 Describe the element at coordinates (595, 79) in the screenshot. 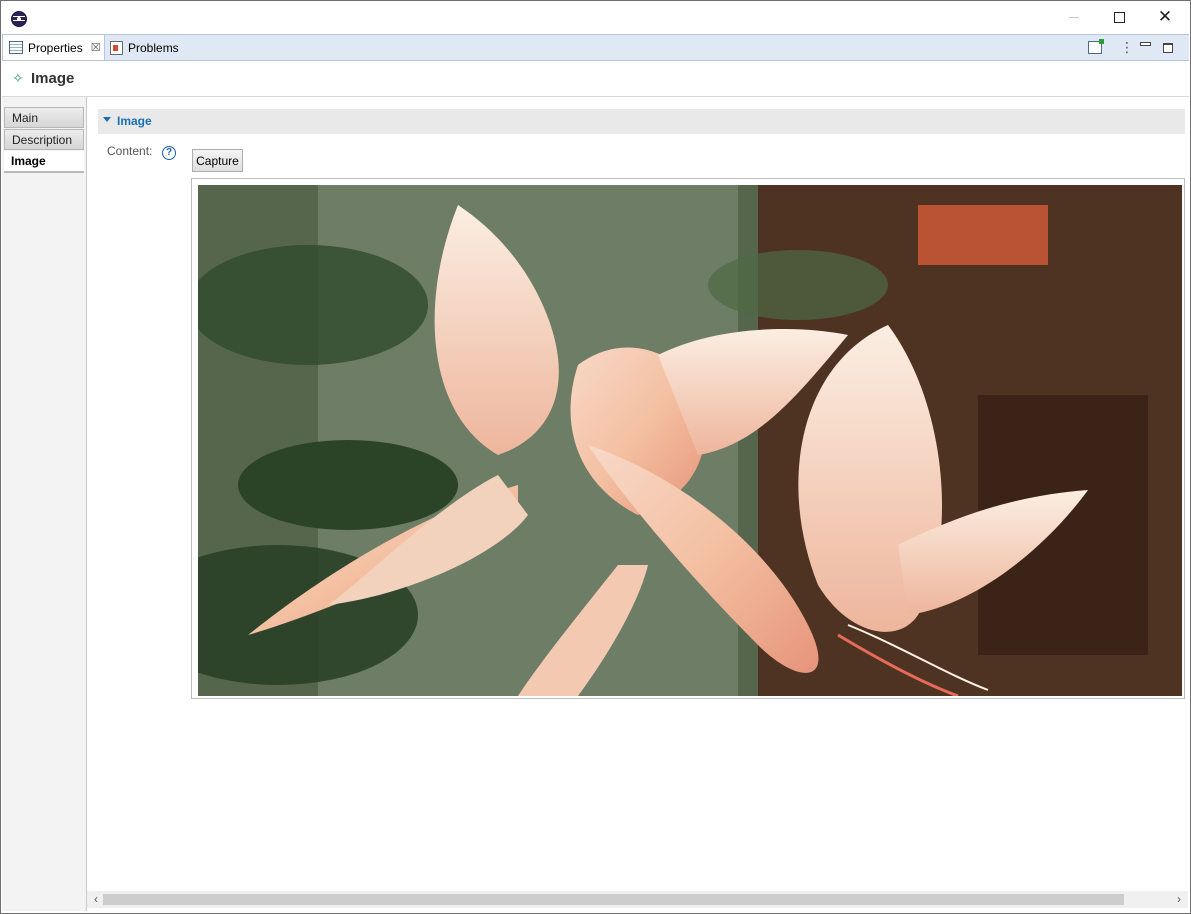

I see `properties-header: ✧ Image` at that location.